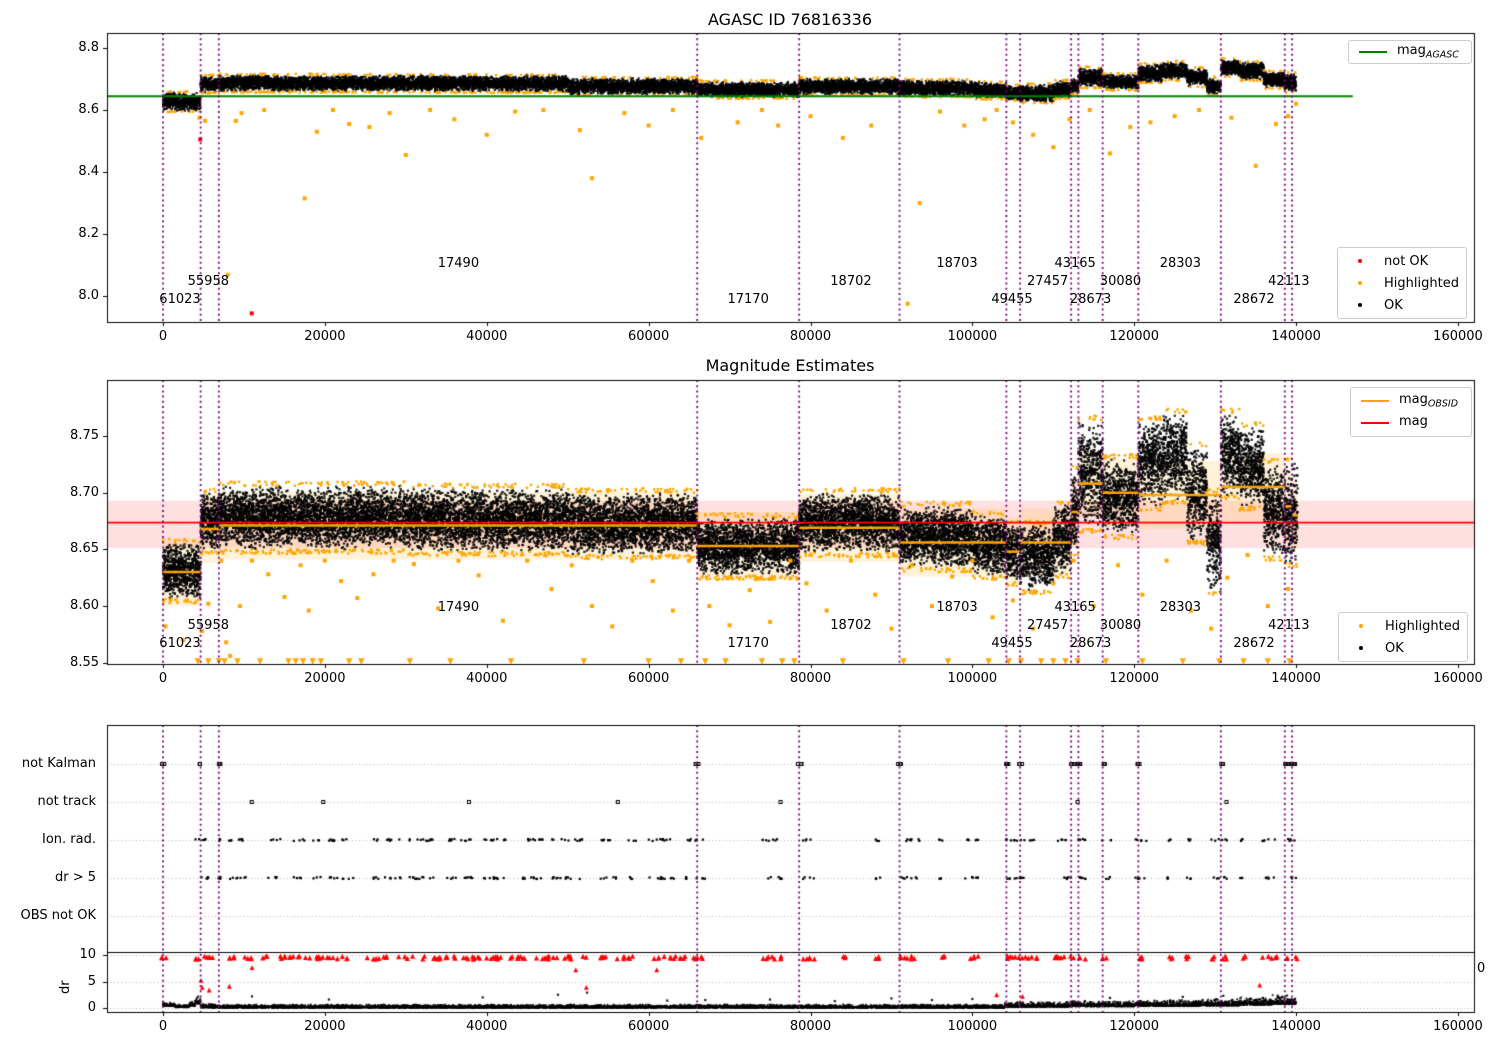 This screenshot has height=1050, width=1500. What do you see at coordinates (58, 763) in the screenshot?
I see `tick-label: not Kalman` at bounding box center [58, 763].